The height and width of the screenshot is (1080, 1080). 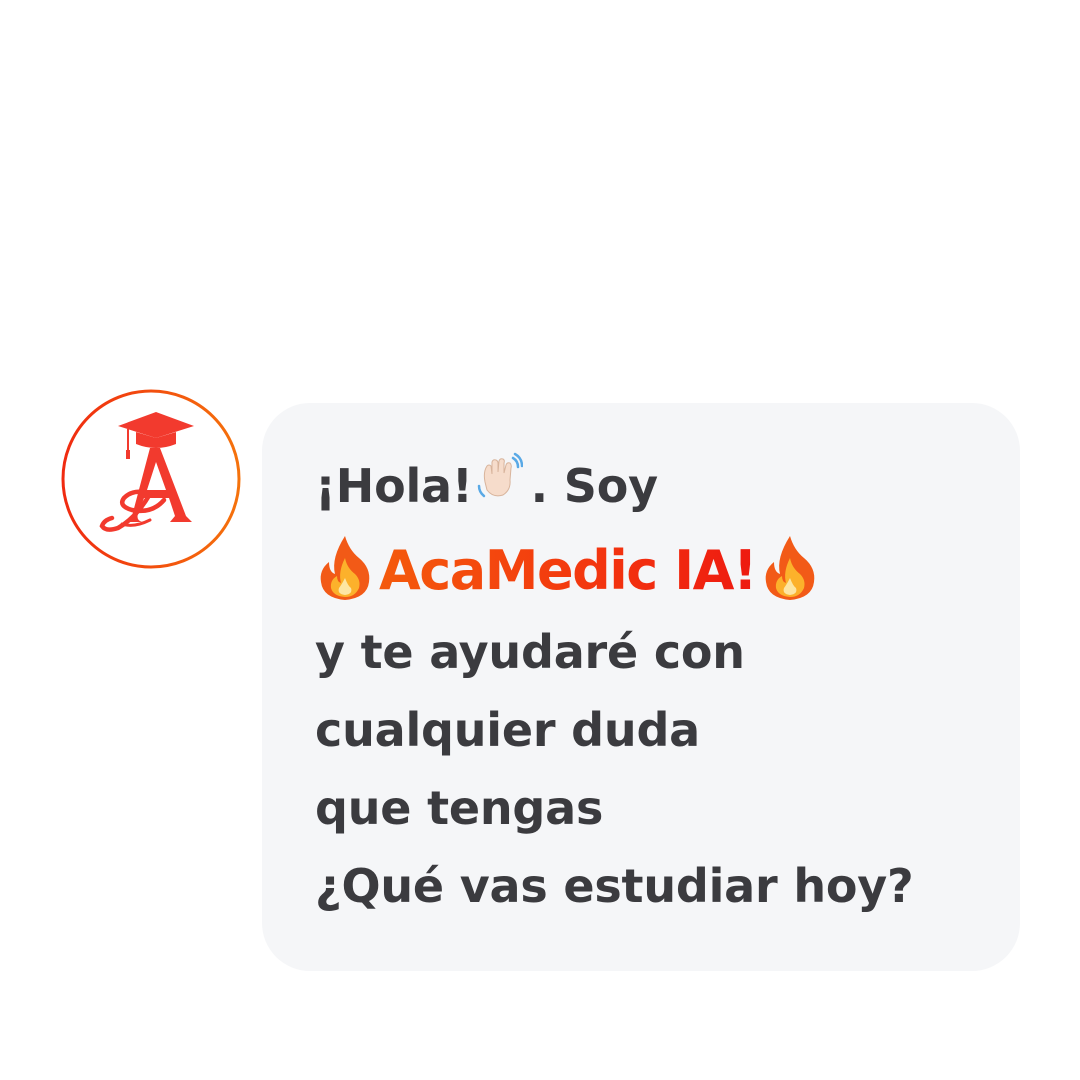 I want to click on waving-hand-icon, so click(x=499, y=484).